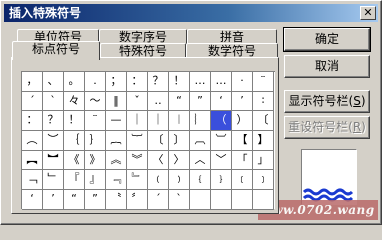 The height and width of the screenshot is (240, 382). What do you see at coordinates (95, 160) in the screenshot?
I see `symbol-cell: 》` at bounding box center [95, 160].